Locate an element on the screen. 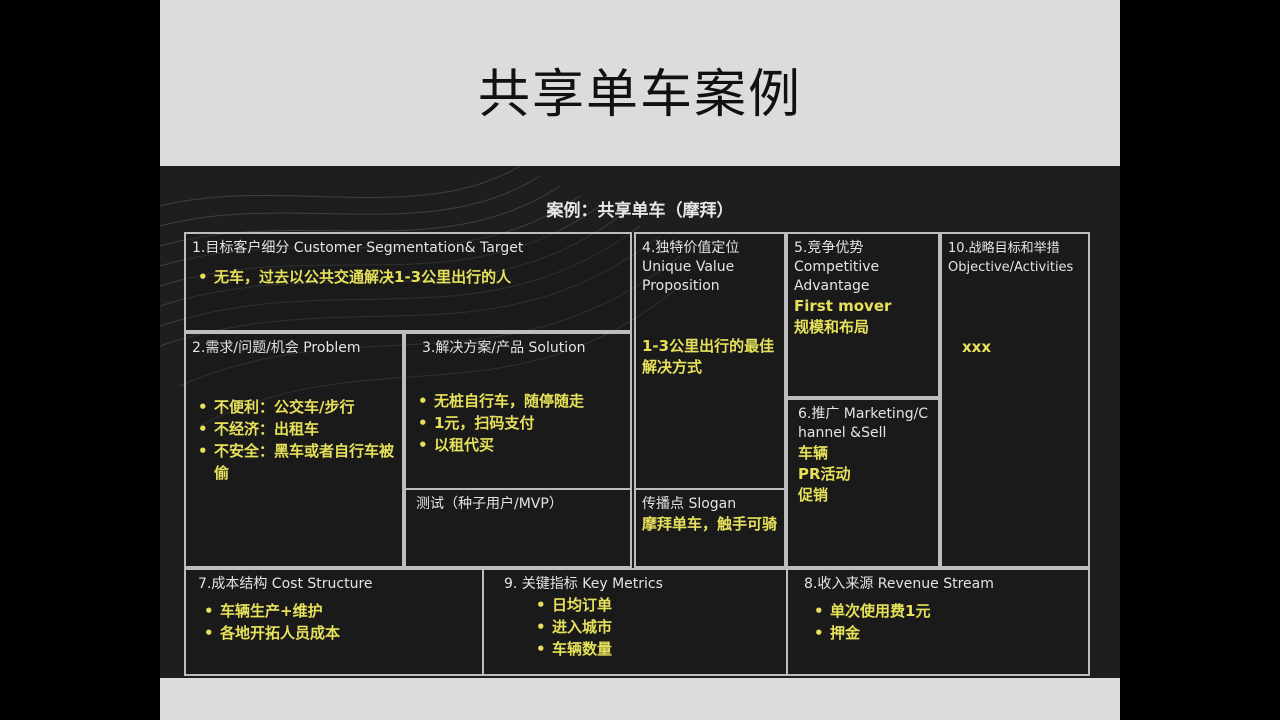  marketing-line: 促销 is located at coordinates (813, 495).